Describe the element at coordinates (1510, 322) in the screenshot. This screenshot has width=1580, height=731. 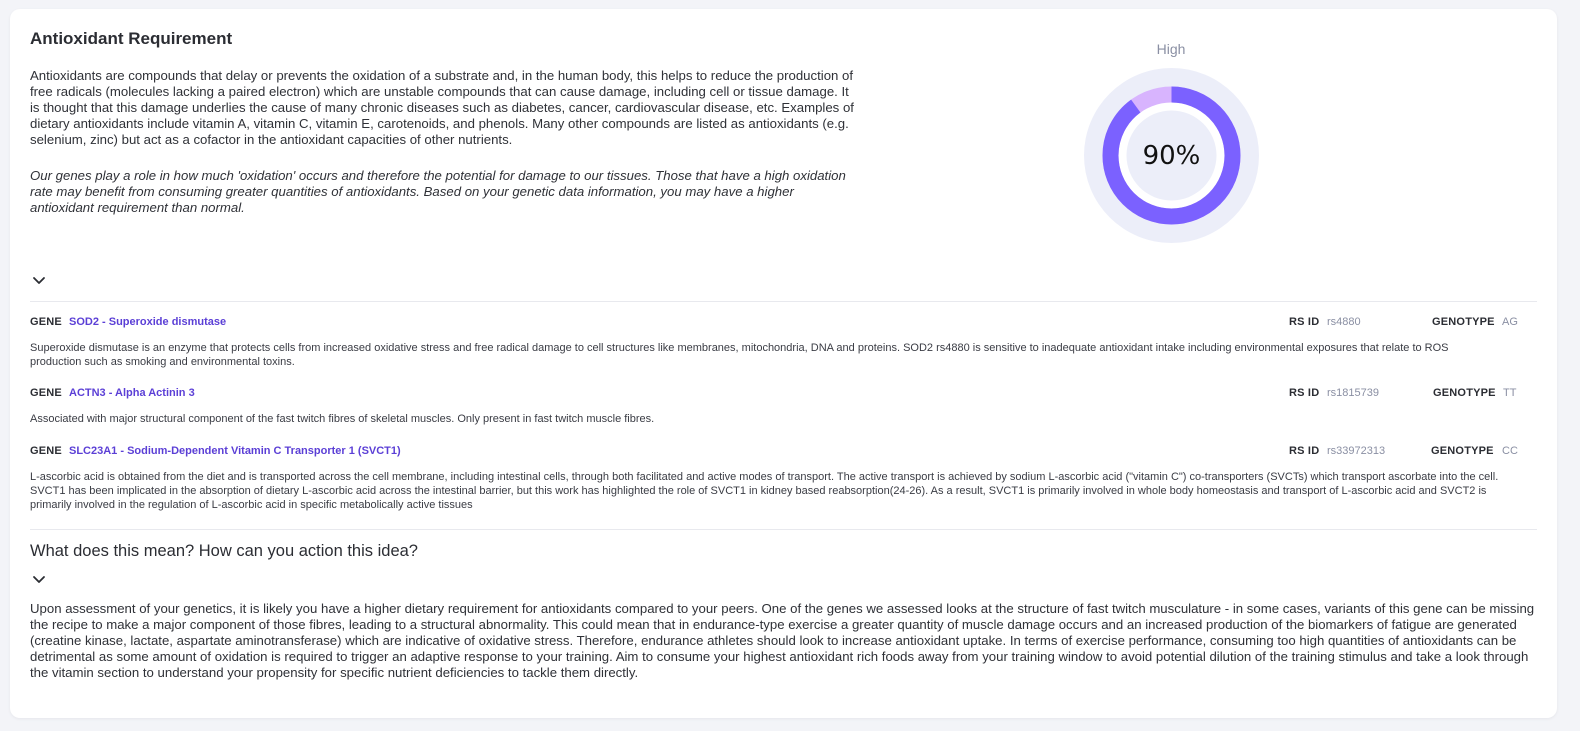
I see `genotype-value: AG` at that location.